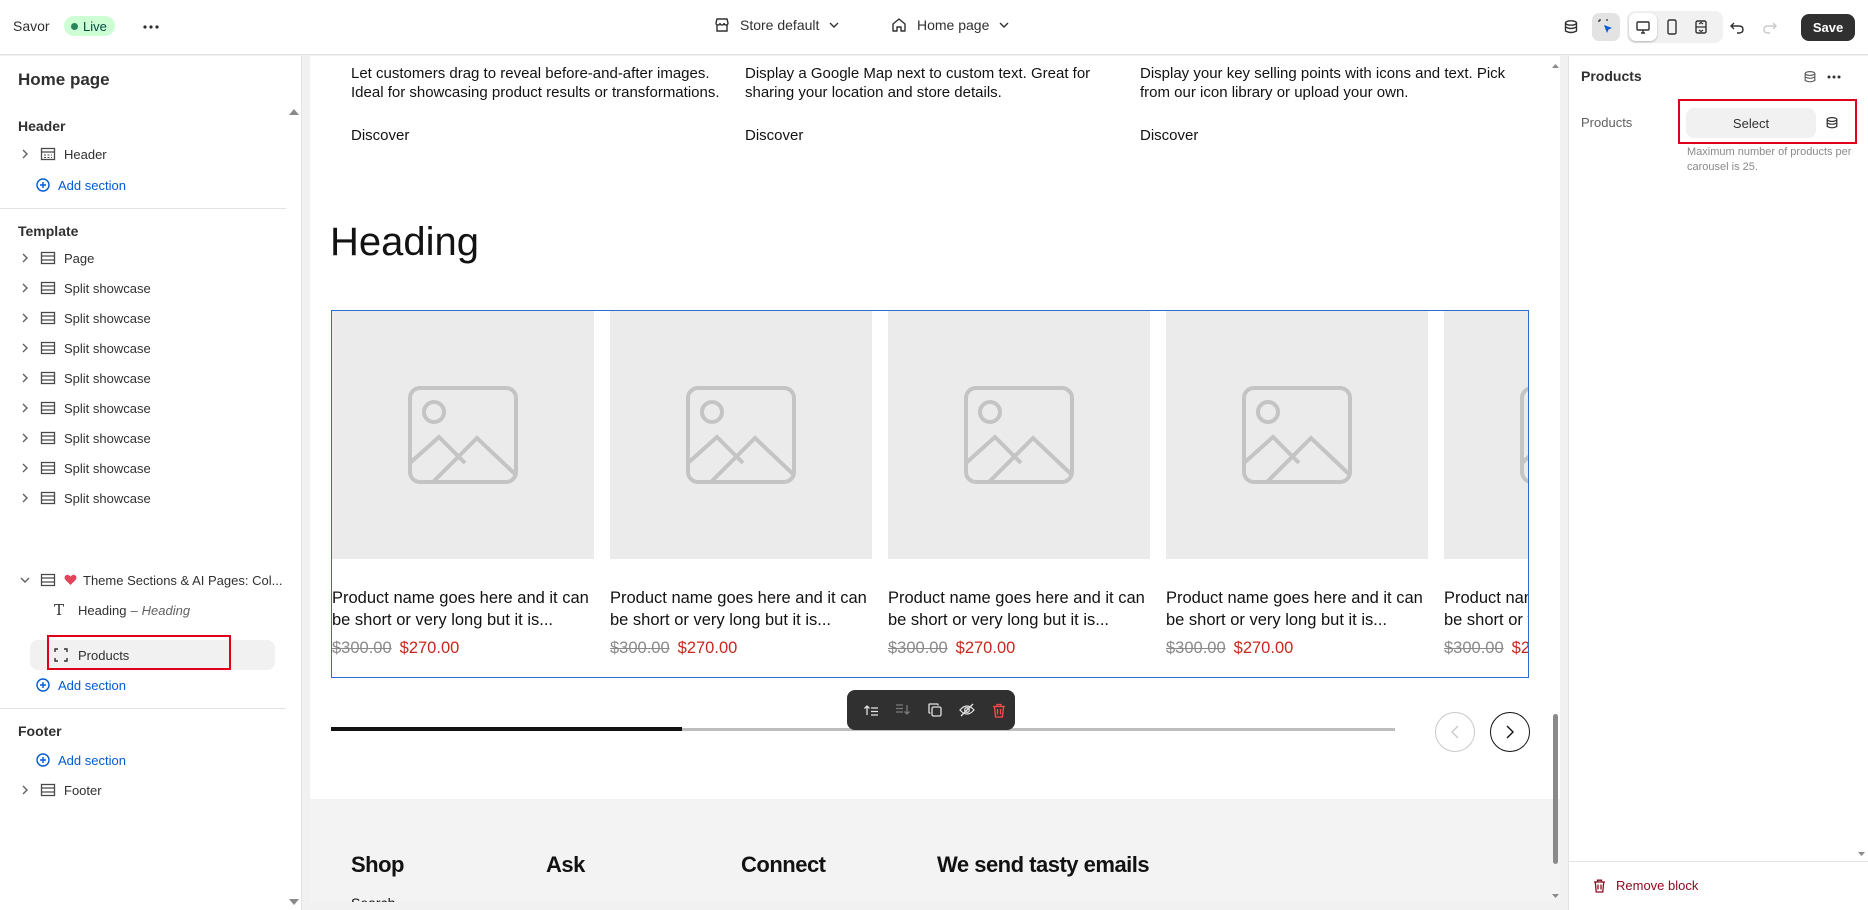 The height and width of the screenshot is (910, 1868). What do you see at coordinates (83, 790) in the screenshot?
I see `section-label: Footer` at bounding box center [83, 790].